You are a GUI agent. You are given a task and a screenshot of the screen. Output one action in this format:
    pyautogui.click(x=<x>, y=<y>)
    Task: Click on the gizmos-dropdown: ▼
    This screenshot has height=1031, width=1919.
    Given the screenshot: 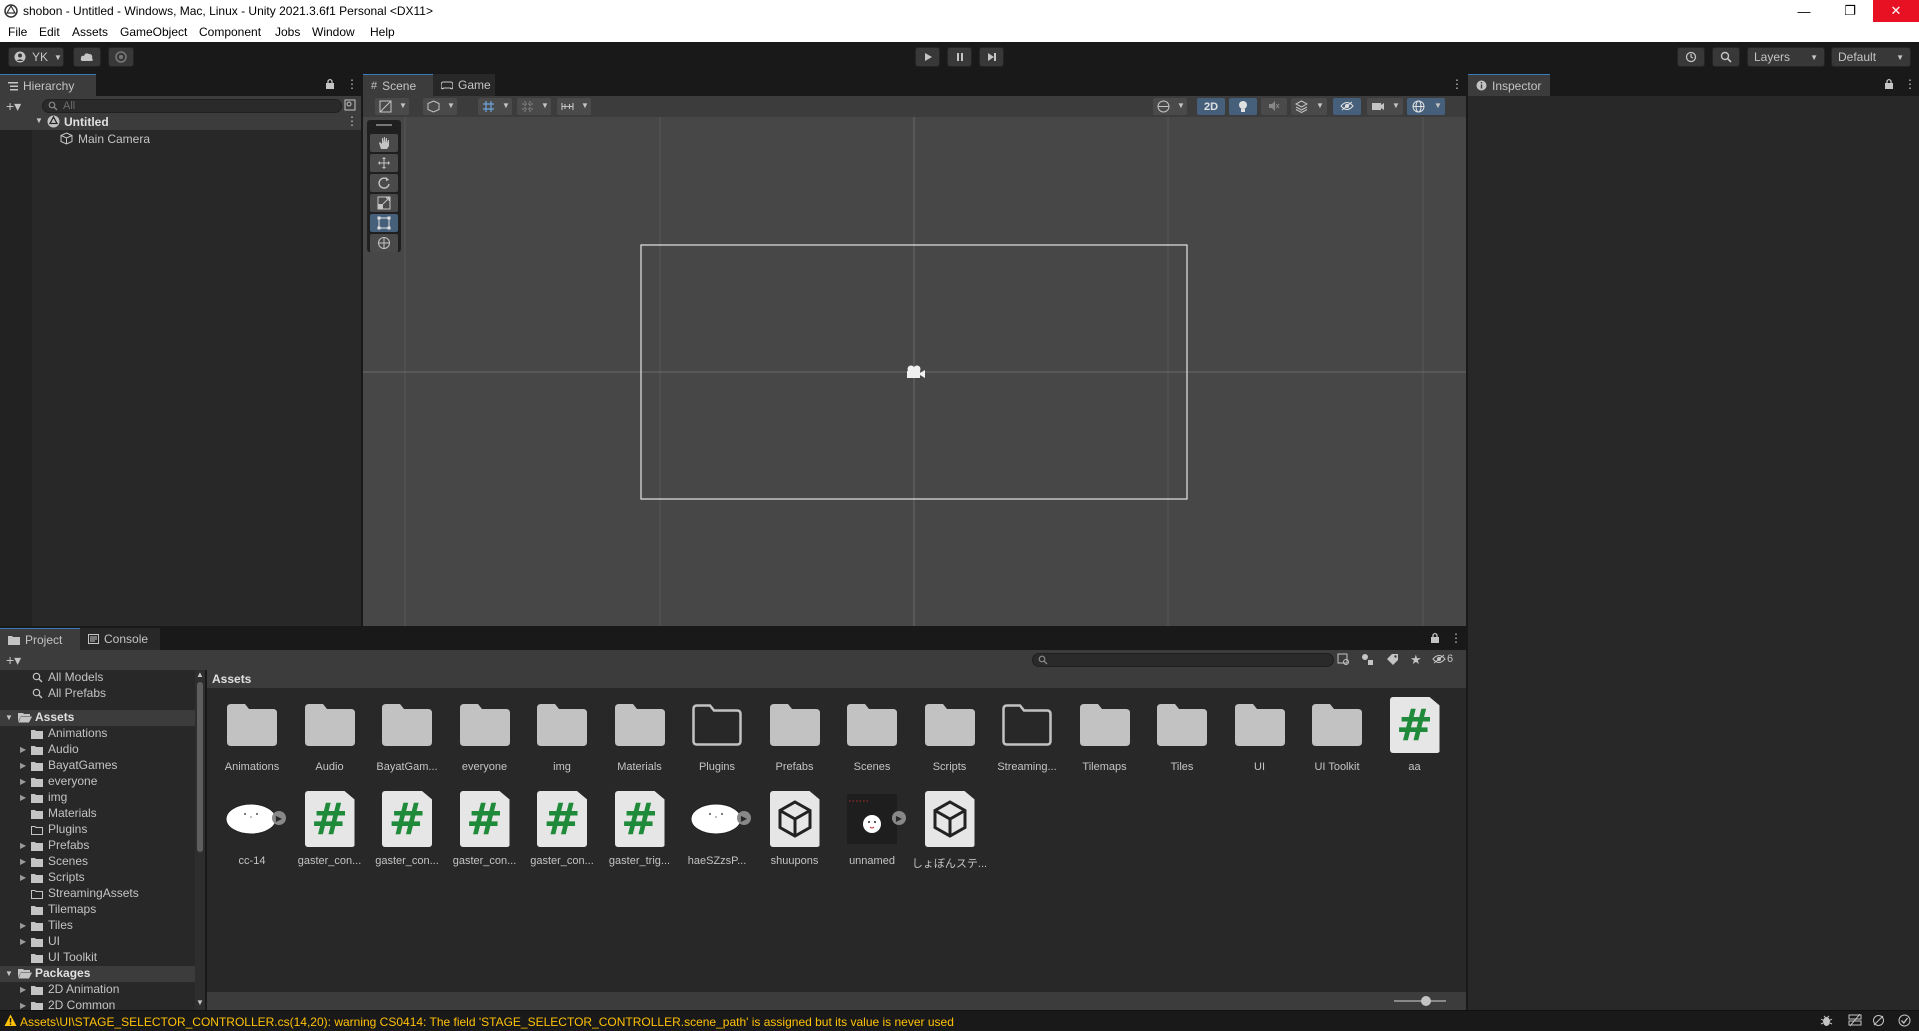 What is the action you would take?
    pyautogui.click(x=1426, y=106)
    